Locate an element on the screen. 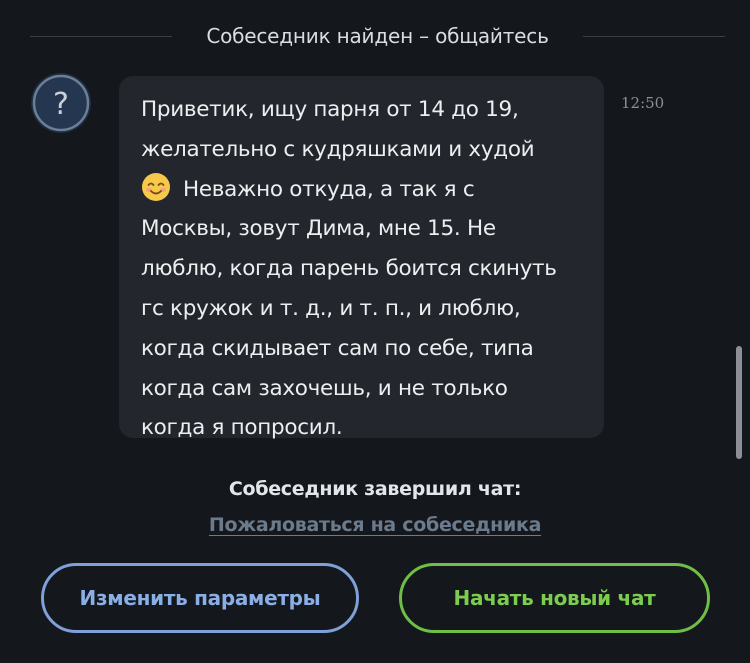 The image size is (750, 663). change-params-button: Изменить параметры is located at coordinates (200, 598).